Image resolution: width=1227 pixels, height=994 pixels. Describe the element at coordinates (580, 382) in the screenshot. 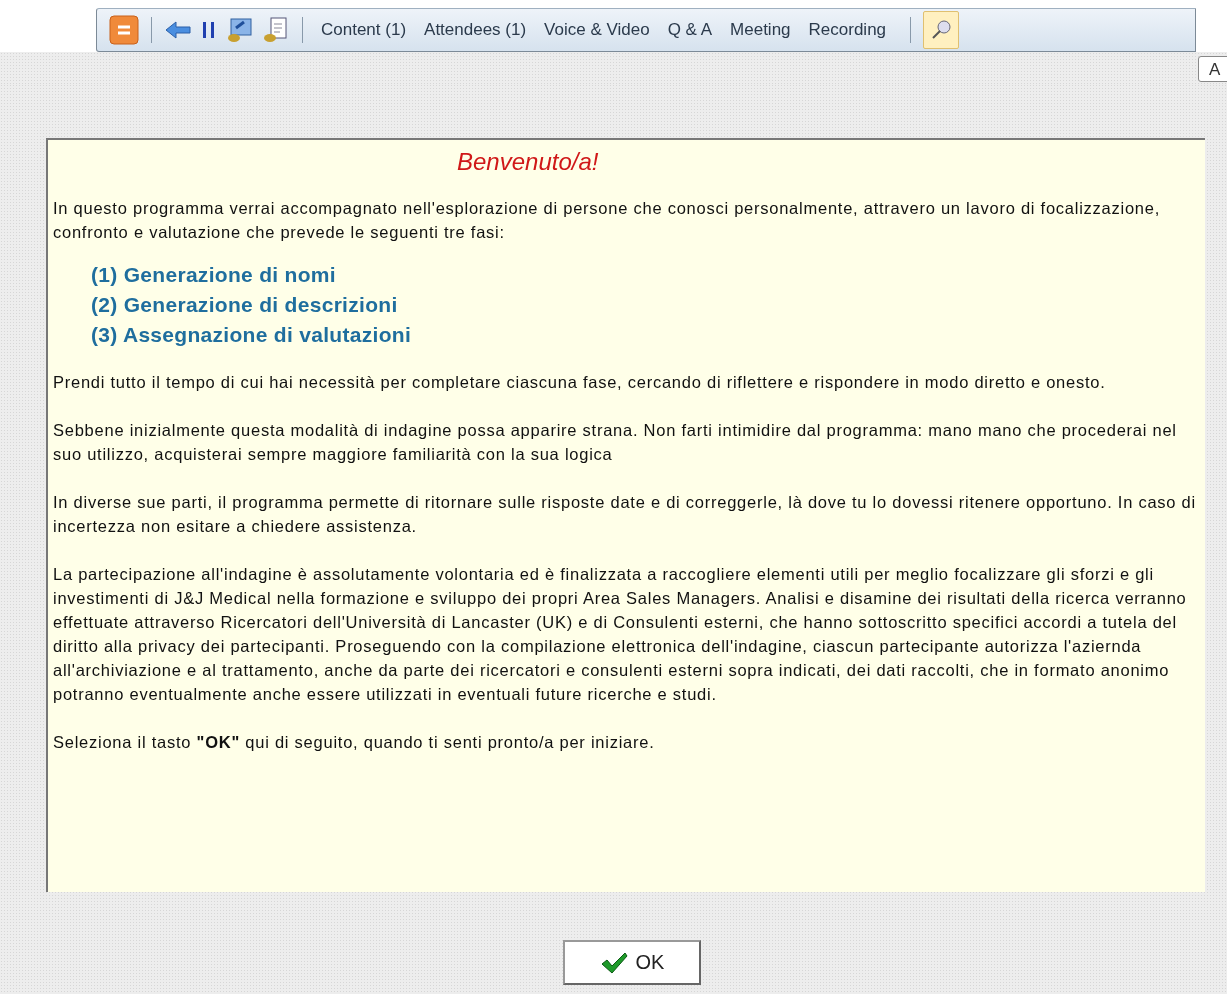

I see `paragraph: Prendi tutto il tempo di cui hai necessità per completare ciascuna fase, cercando di riflettere e rispondere in modo diretto e onesto.` at that location.